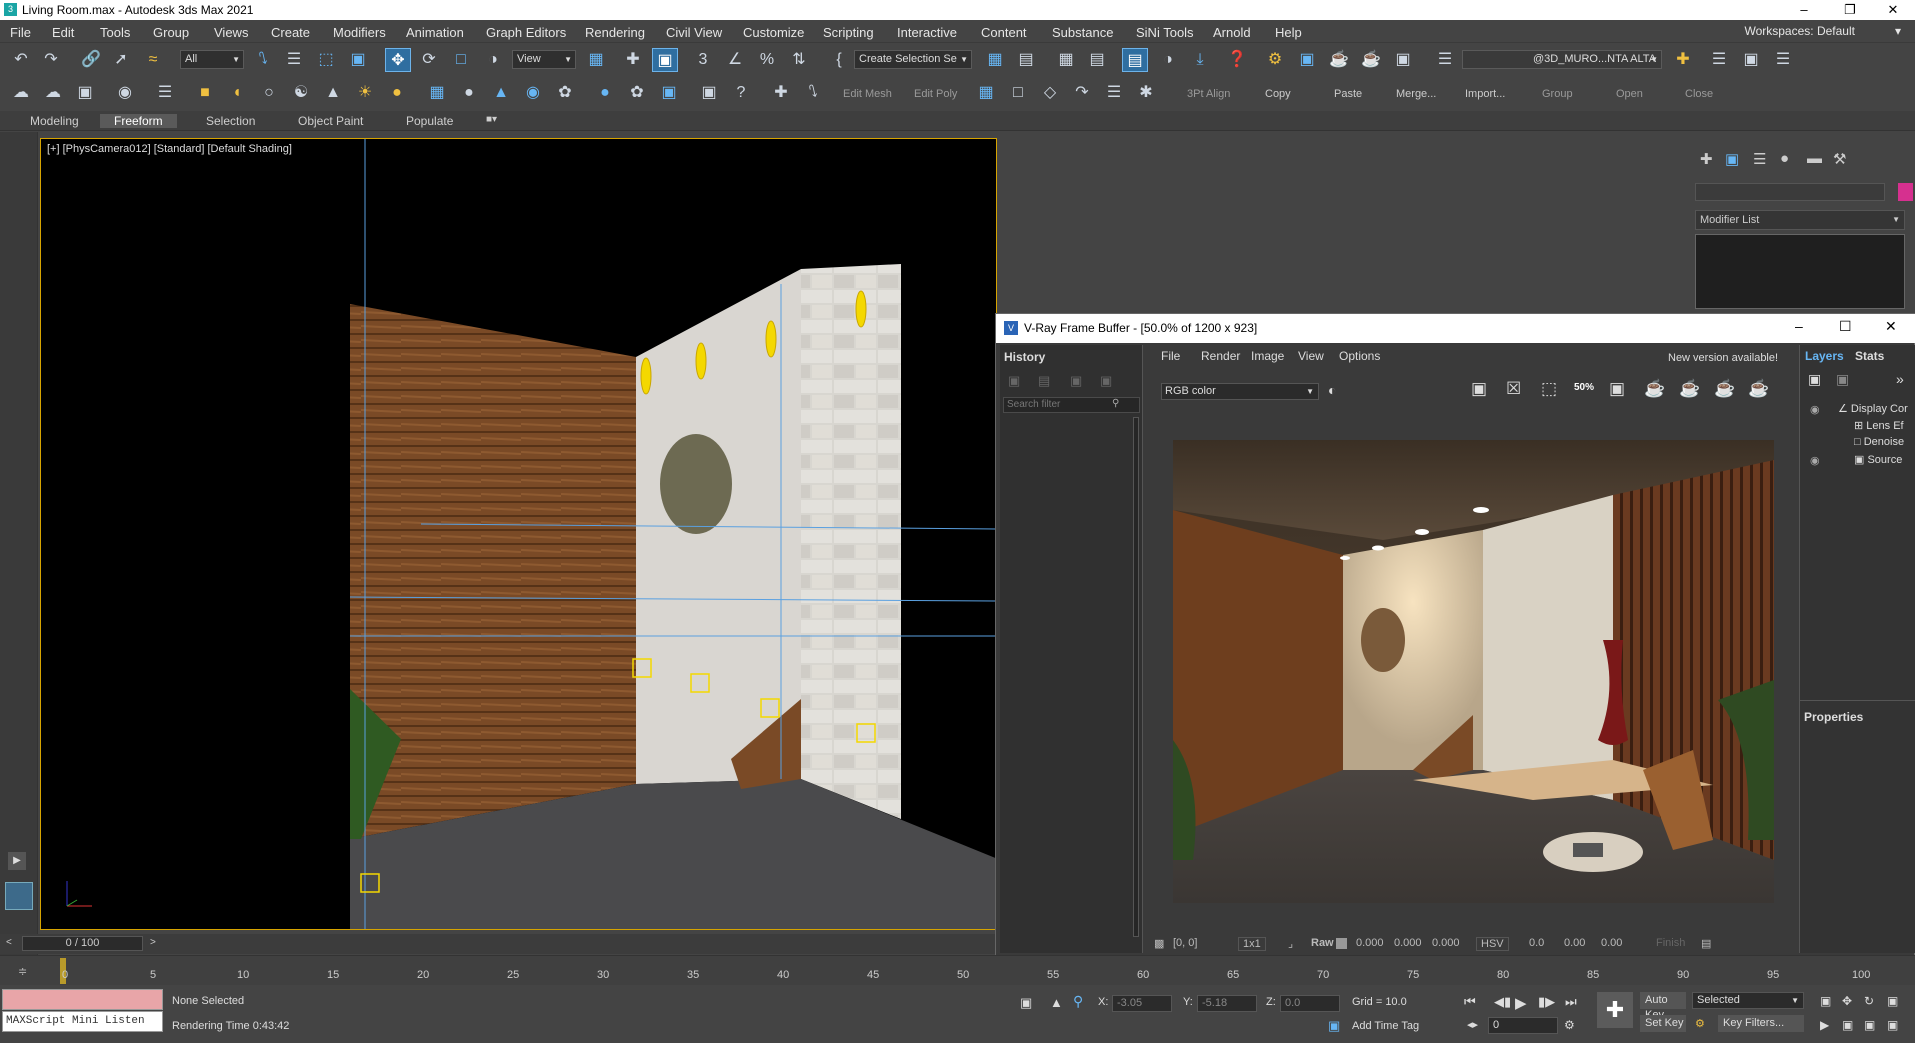  What do you see at coordinates (231, 32) in the screenshot?
I see `menu-views: Views` at bounding box center [231, 32].